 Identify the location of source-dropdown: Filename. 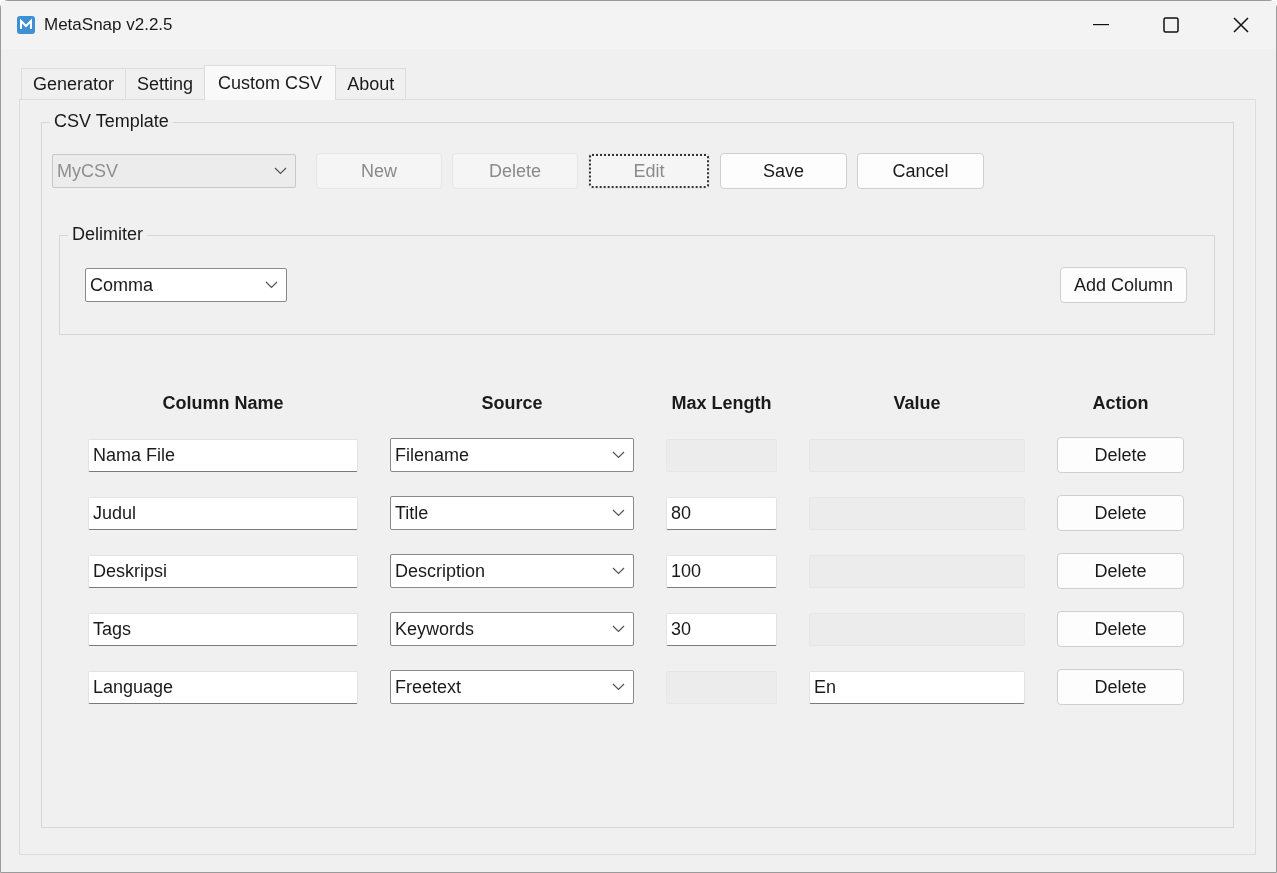
(512, 455).